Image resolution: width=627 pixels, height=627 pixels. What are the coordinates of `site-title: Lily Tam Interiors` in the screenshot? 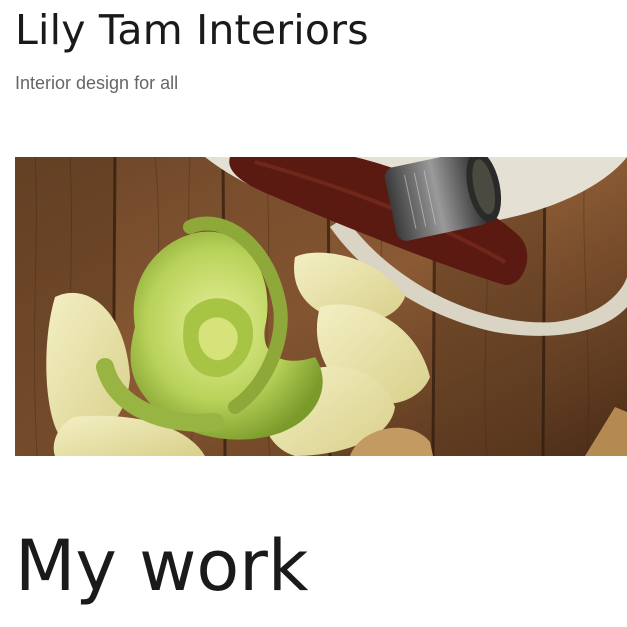 It's located at (192, 30).